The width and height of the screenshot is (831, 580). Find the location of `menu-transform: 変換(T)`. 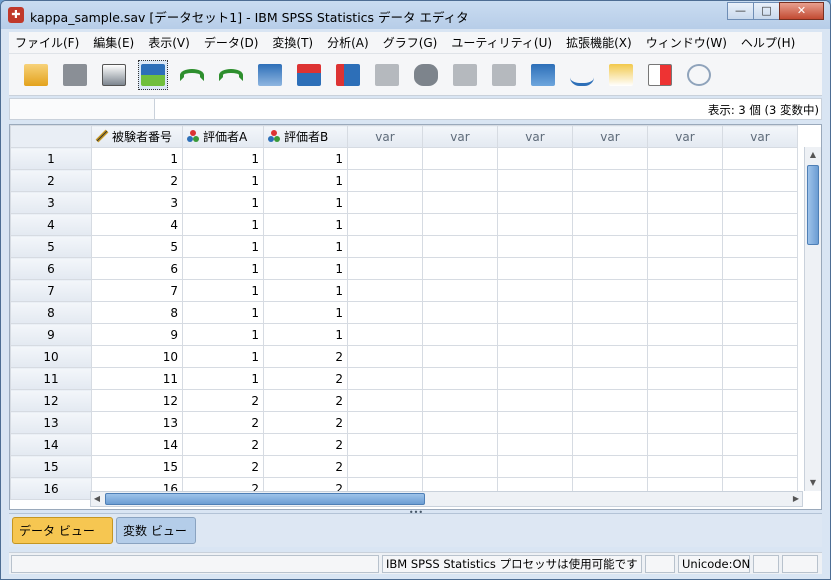

menu-transform: 変換(T) is located at coordinates (292, 42).